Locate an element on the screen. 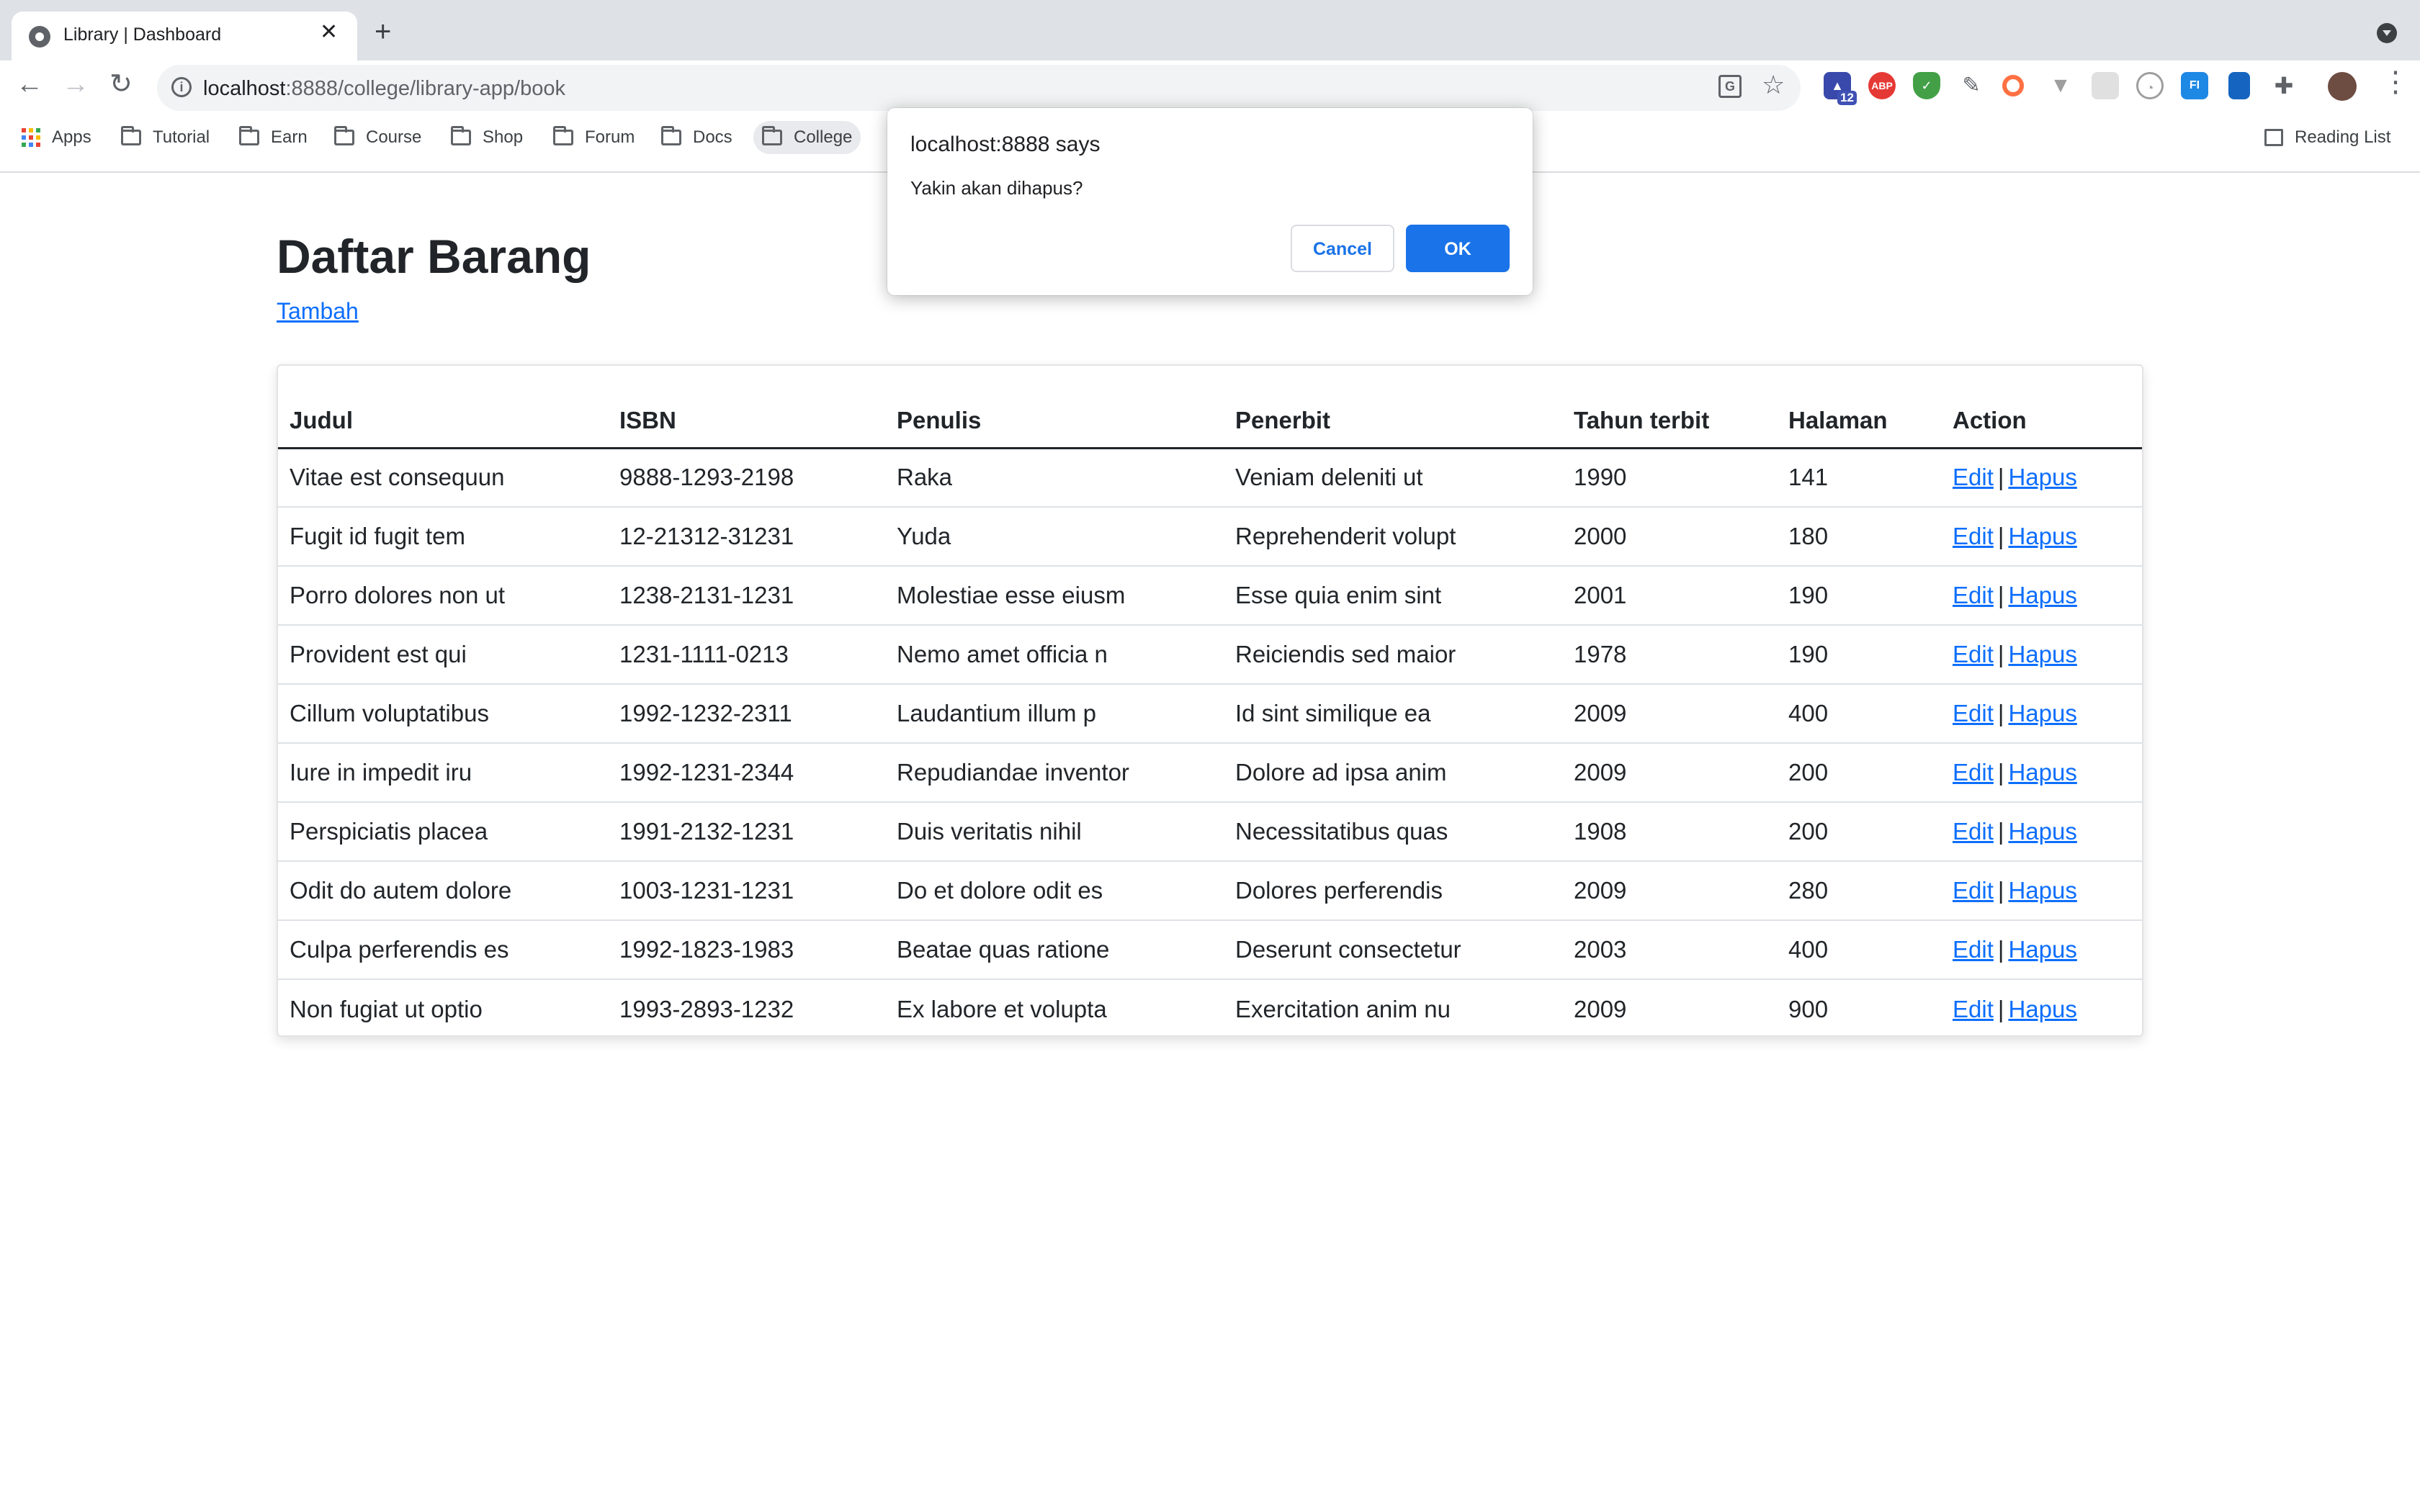 This screenshot has height=1512, width=2420. cell-isbn: 1991-2132-1231 is located at coordinates (746, 832).